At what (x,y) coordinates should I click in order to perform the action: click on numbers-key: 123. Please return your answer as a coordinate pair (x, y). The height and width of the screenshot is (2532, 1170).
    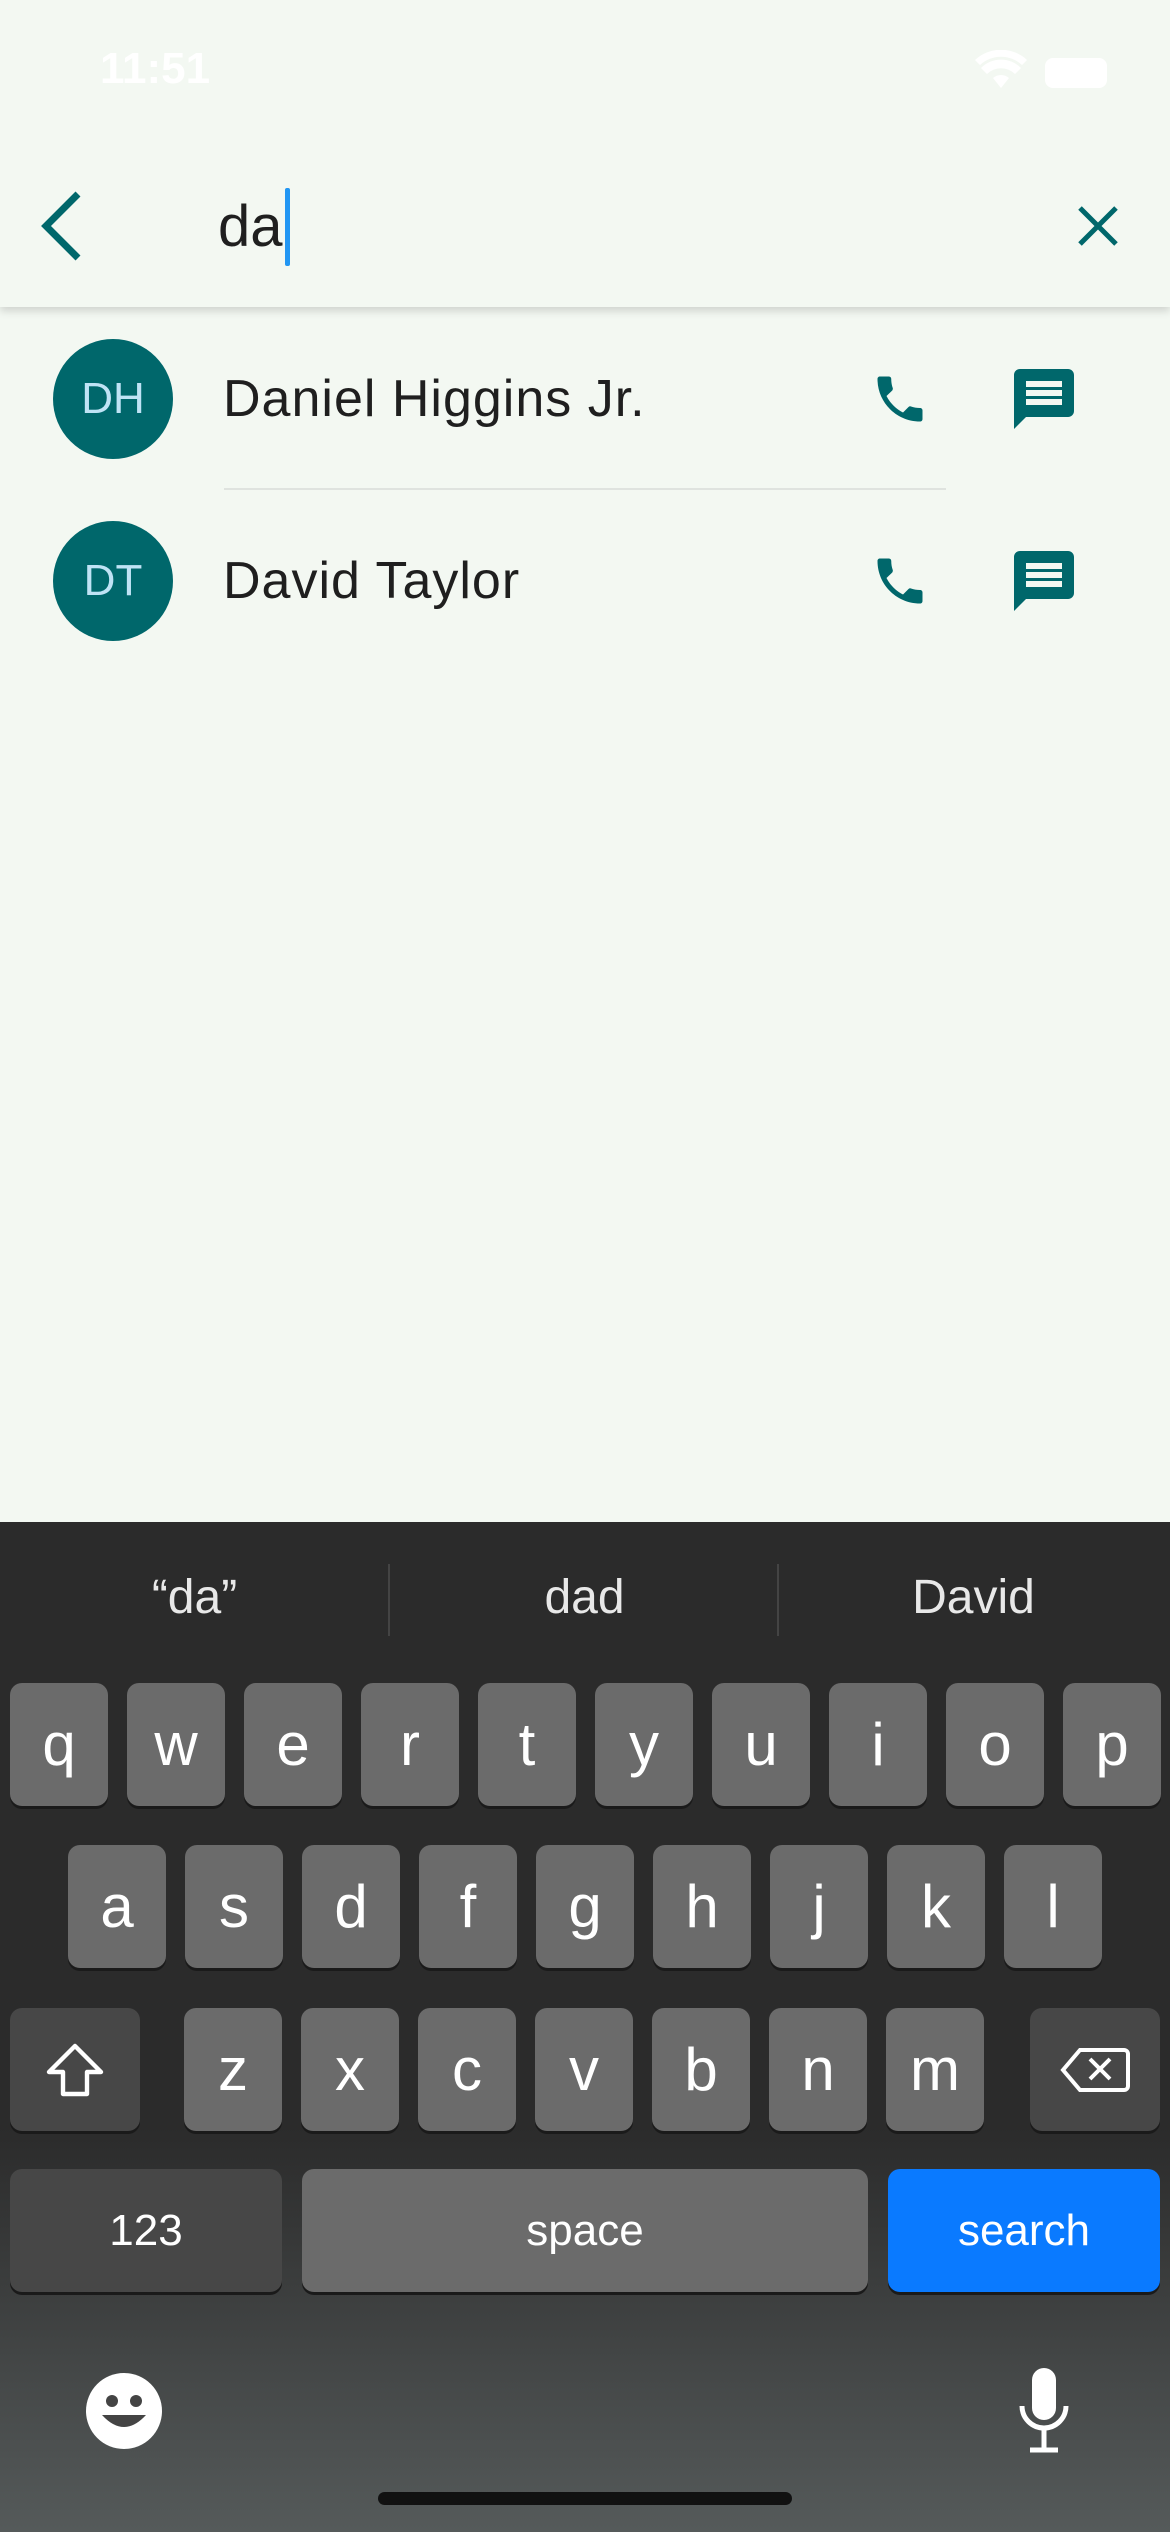
    Looking at the image, I should click on (146, 2230).